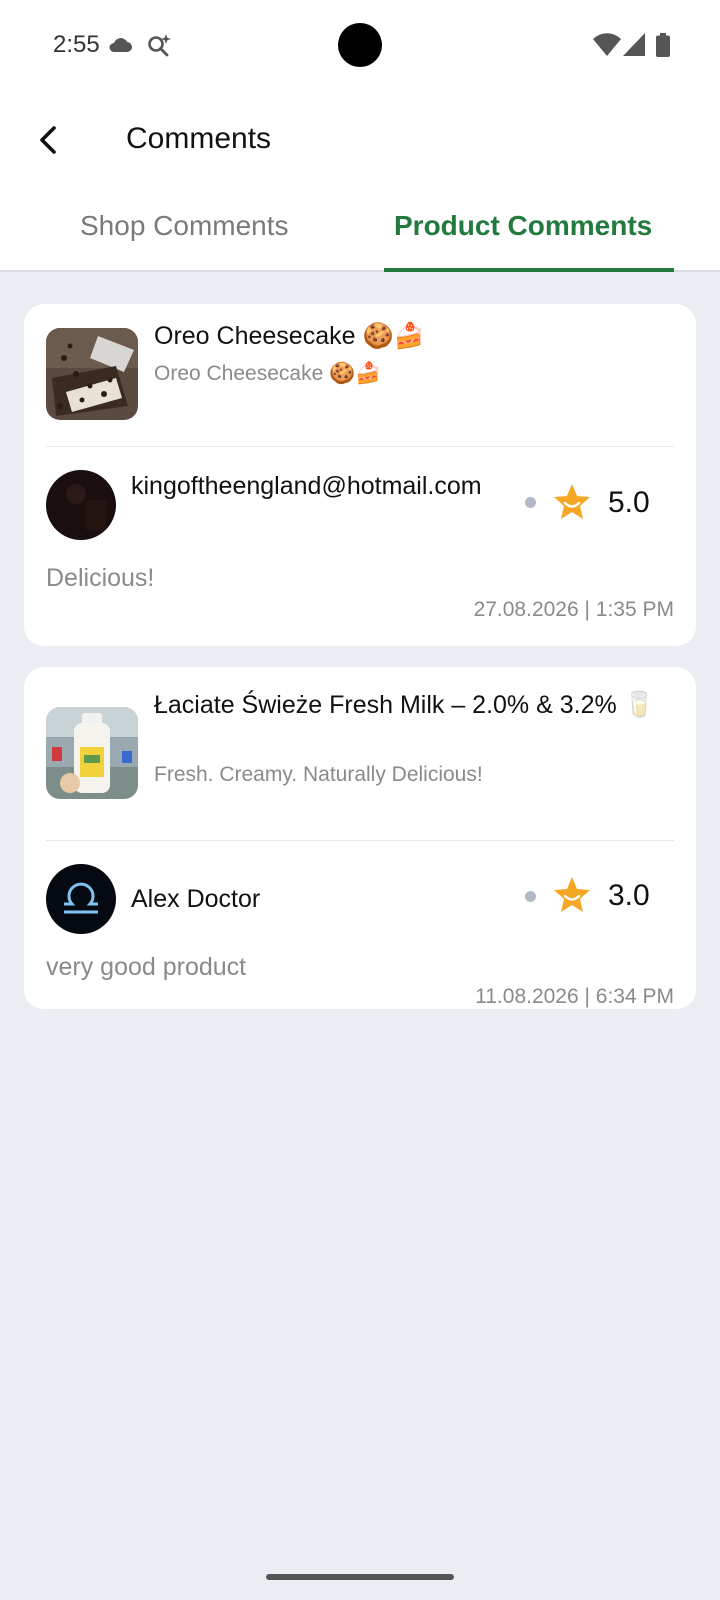 This screenshot has height=1600, width=720. What do you see at coordinates (196, 899) in the screenshot?
I see `user-name: Alex Doctor` at bounding box center [196, 899].